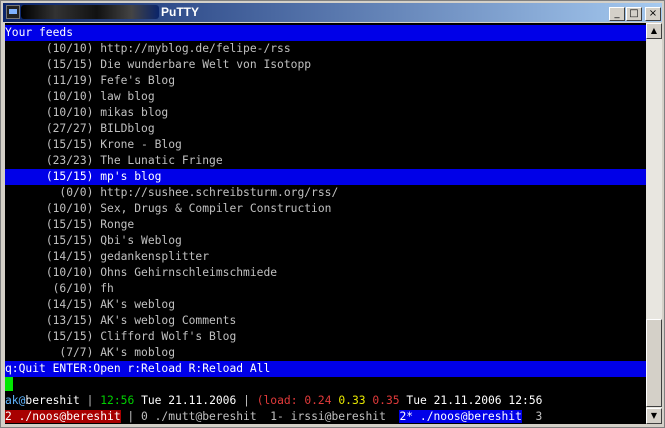  What do you see at coordinates (9, 384) in the screenshot?
I see `terminal-cursor` at bounding box center [9, 384].